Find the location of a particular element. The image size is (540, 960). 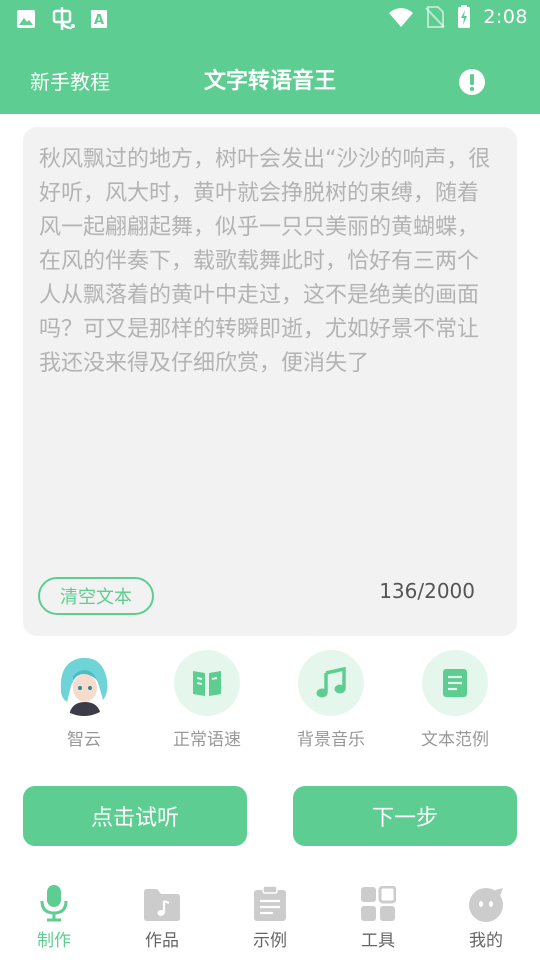

speed-selector: 正常语速 is located at coordinates (207, 700).